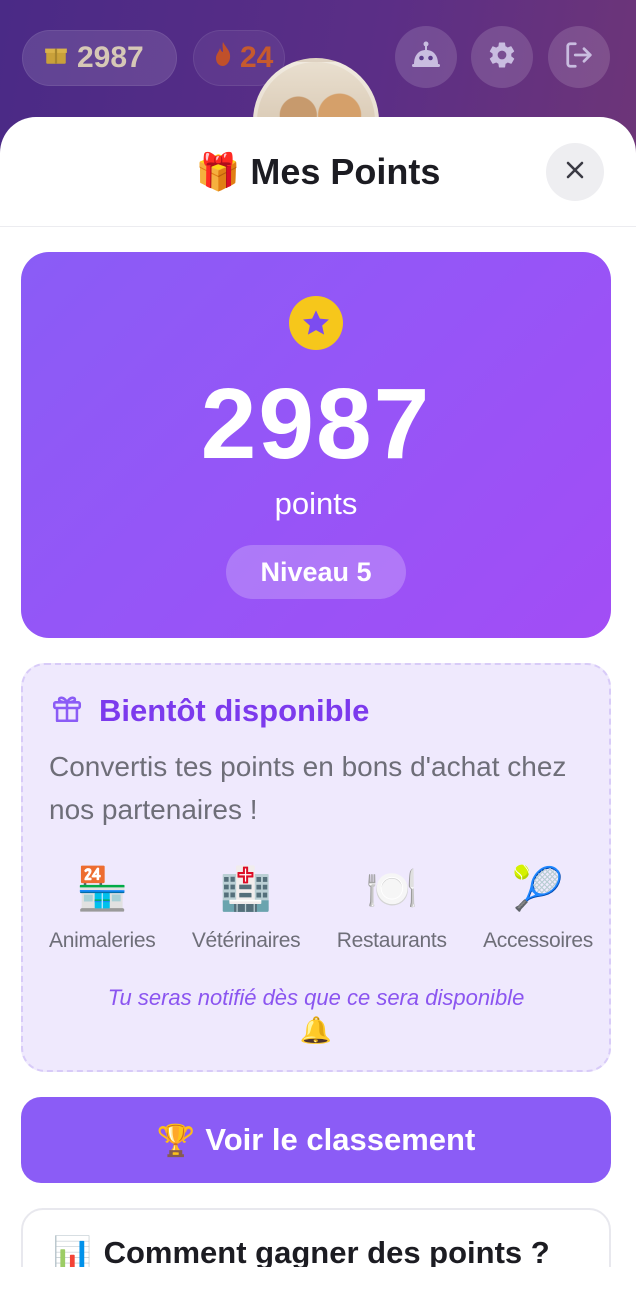 The image size is (636, 1292). Describe the element at coordinates (316, 1030) in the screenshot. I see `bell-icon: 🔔` at that location.